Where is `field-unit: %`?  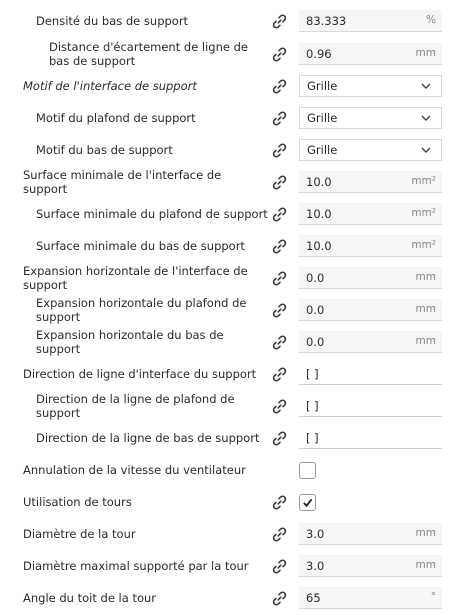 field-unit: % is located at coordinates (431, 20).